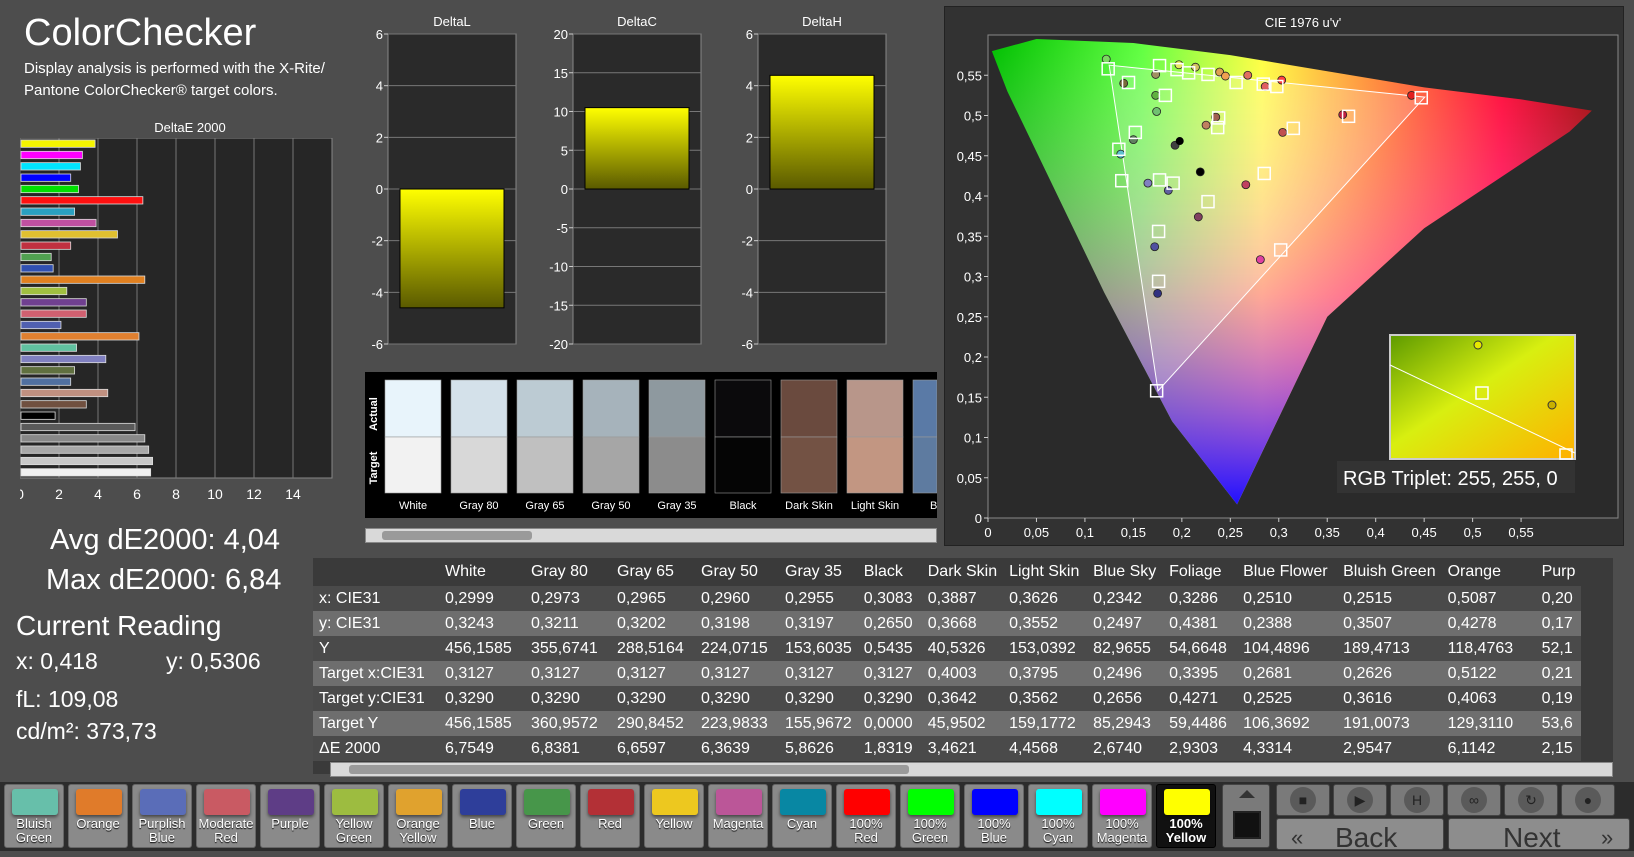  What do you see at coordinates (1200, 623) in the screenshot?
I see `table-cell: 0,4381` at bounding box center [1200, 623].